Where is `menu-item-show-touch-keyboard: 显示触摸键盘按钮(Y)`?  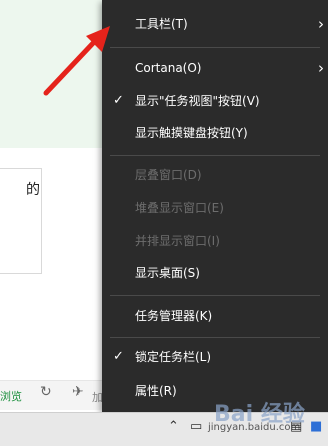
menu-item-show-touch-keyboard: 显示触摸键盘按钮(Y) is located at coordinates (215, 133).